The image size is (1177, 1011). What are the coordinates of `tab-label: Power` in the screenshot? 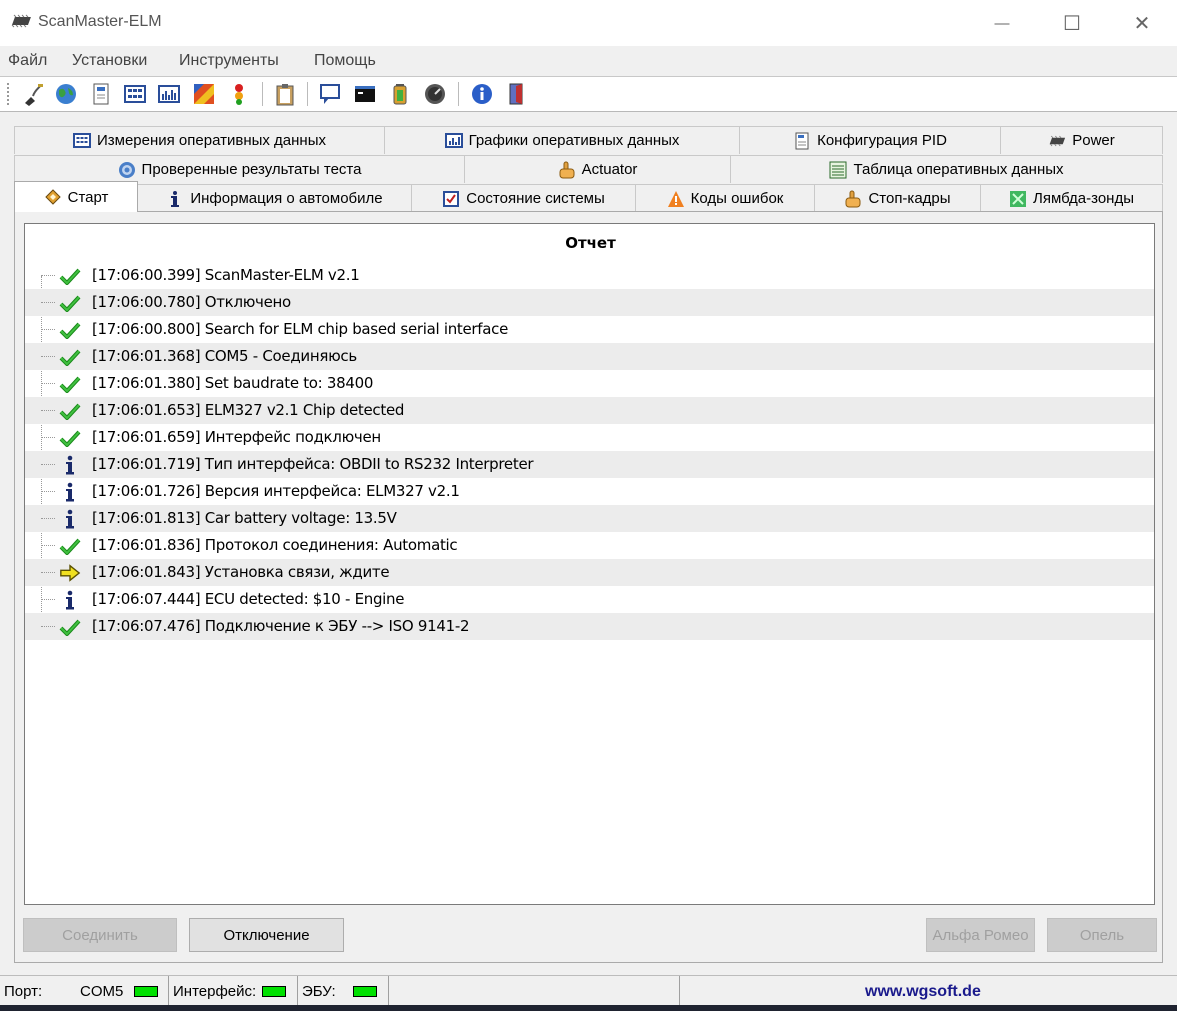 It's located at (1093, 140).